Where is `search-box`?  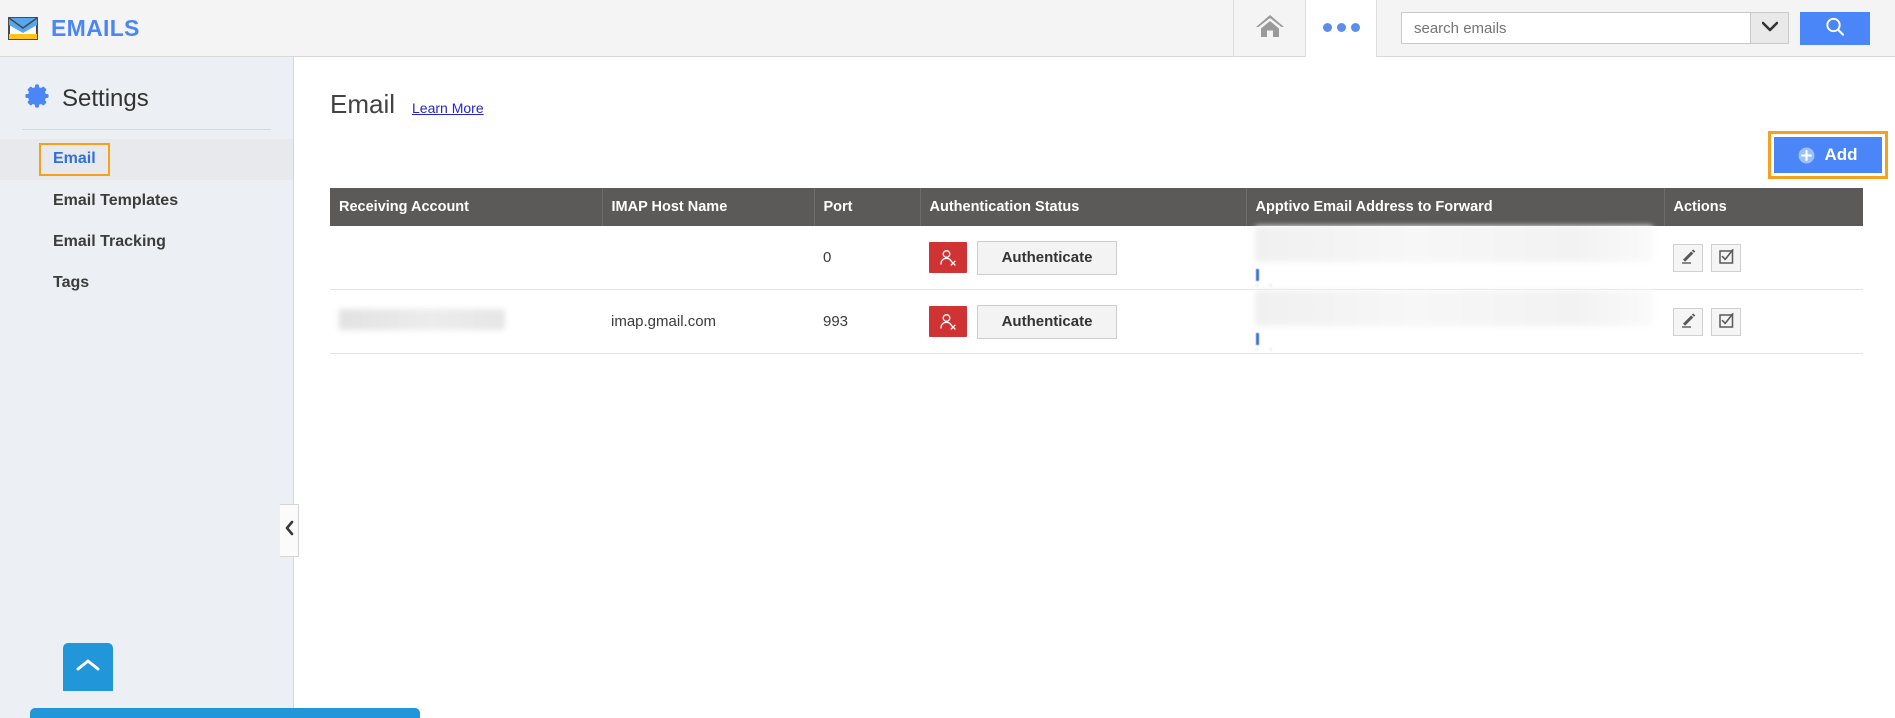
search-box is located at coordinates (1595, 28).